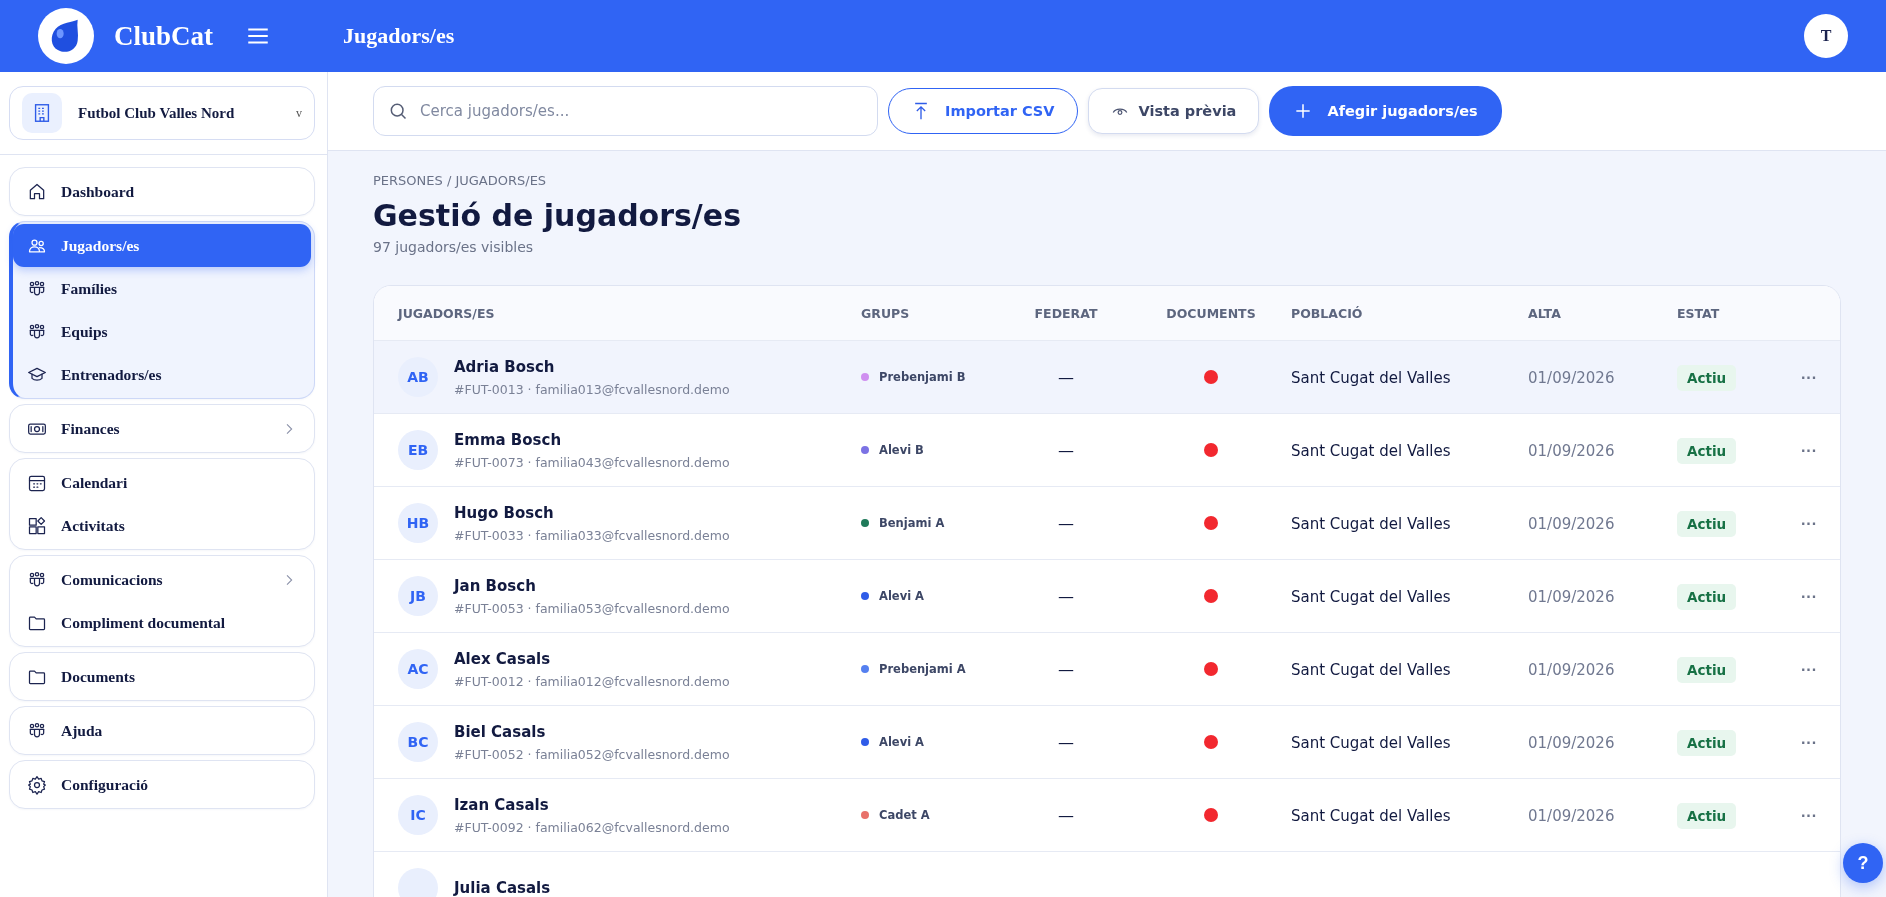 Image resolution: width=1886 pixels, height=897 pixels. What do you see at coordinates (1545, 313) in the screenshot?
I see `column-header: ALTA` at bounding box center [1545, 313].